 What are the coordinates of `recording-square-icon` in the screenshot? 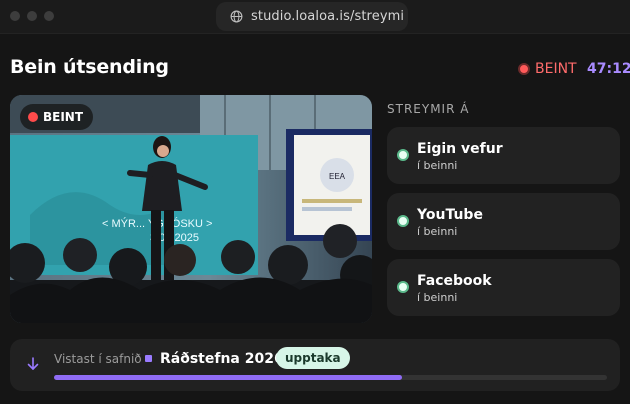 It's located at (148, 358).